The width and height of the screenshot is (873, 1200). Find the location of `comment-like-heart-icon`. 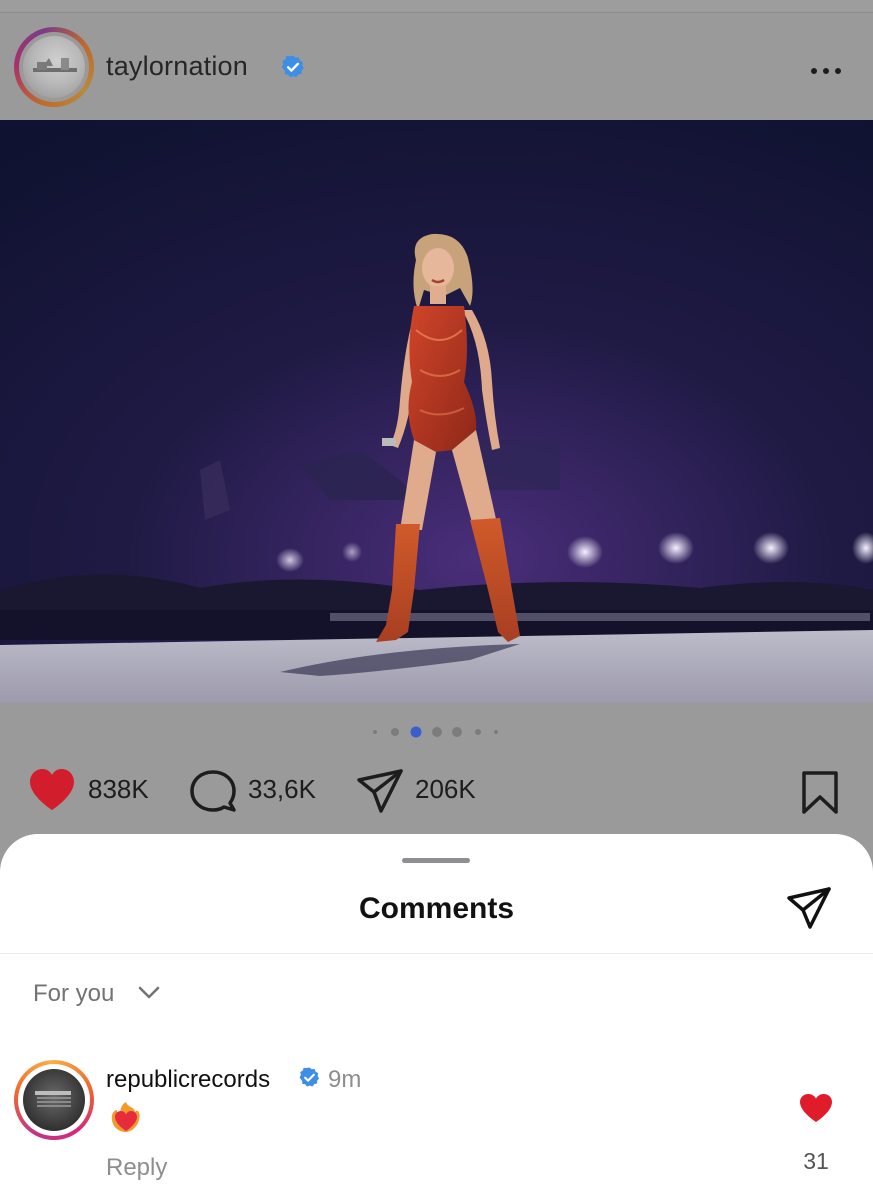

comment-like-heart-icon is located at coordinates (816, 1108).